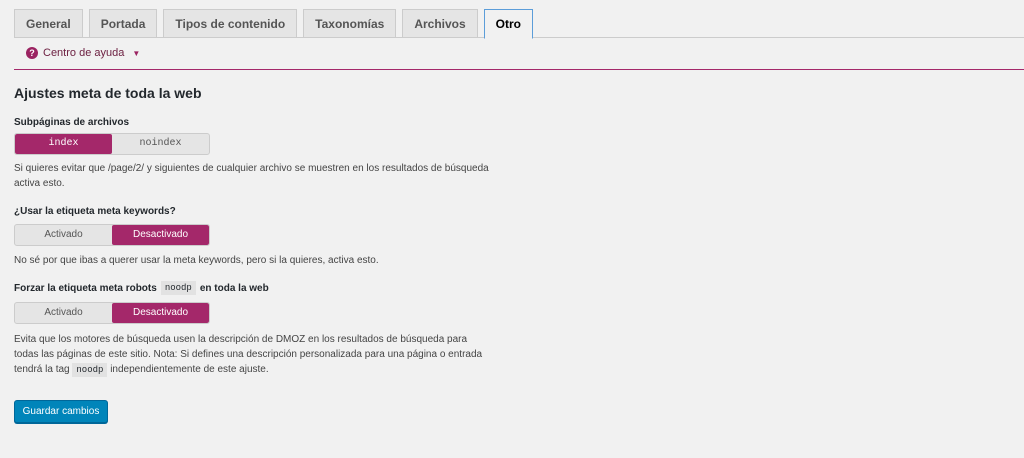 This screenshot has height=458, width=1024. I want to click on noodp-description-code: noodp, so click(90, 370).